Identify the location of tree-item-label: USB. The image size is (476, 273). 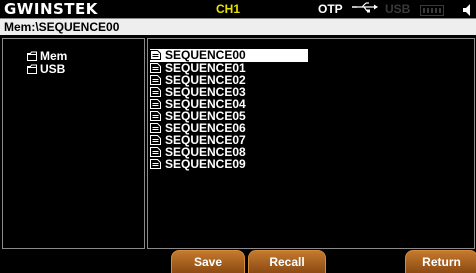
(53, 69).